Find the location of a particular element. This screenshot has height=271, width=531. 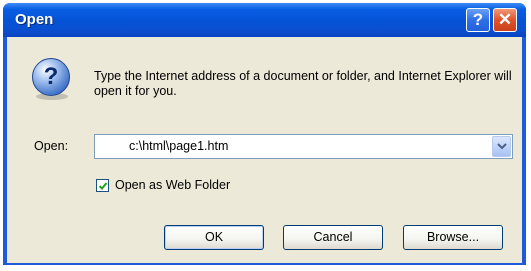

open-address-value: c:\html\page1.htm is located at coordinates (178, 146).